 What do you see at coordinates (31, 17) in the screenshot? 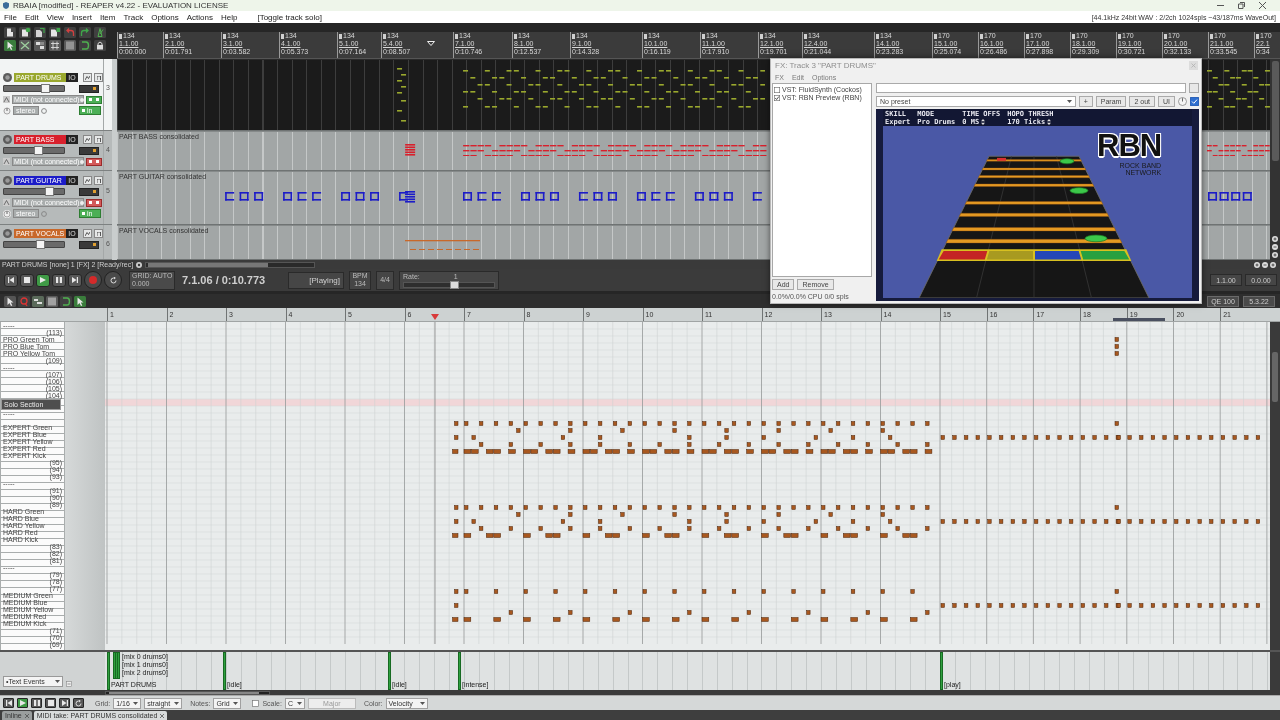
I see `menu-item: Edit` at bounding box center [31, 17].